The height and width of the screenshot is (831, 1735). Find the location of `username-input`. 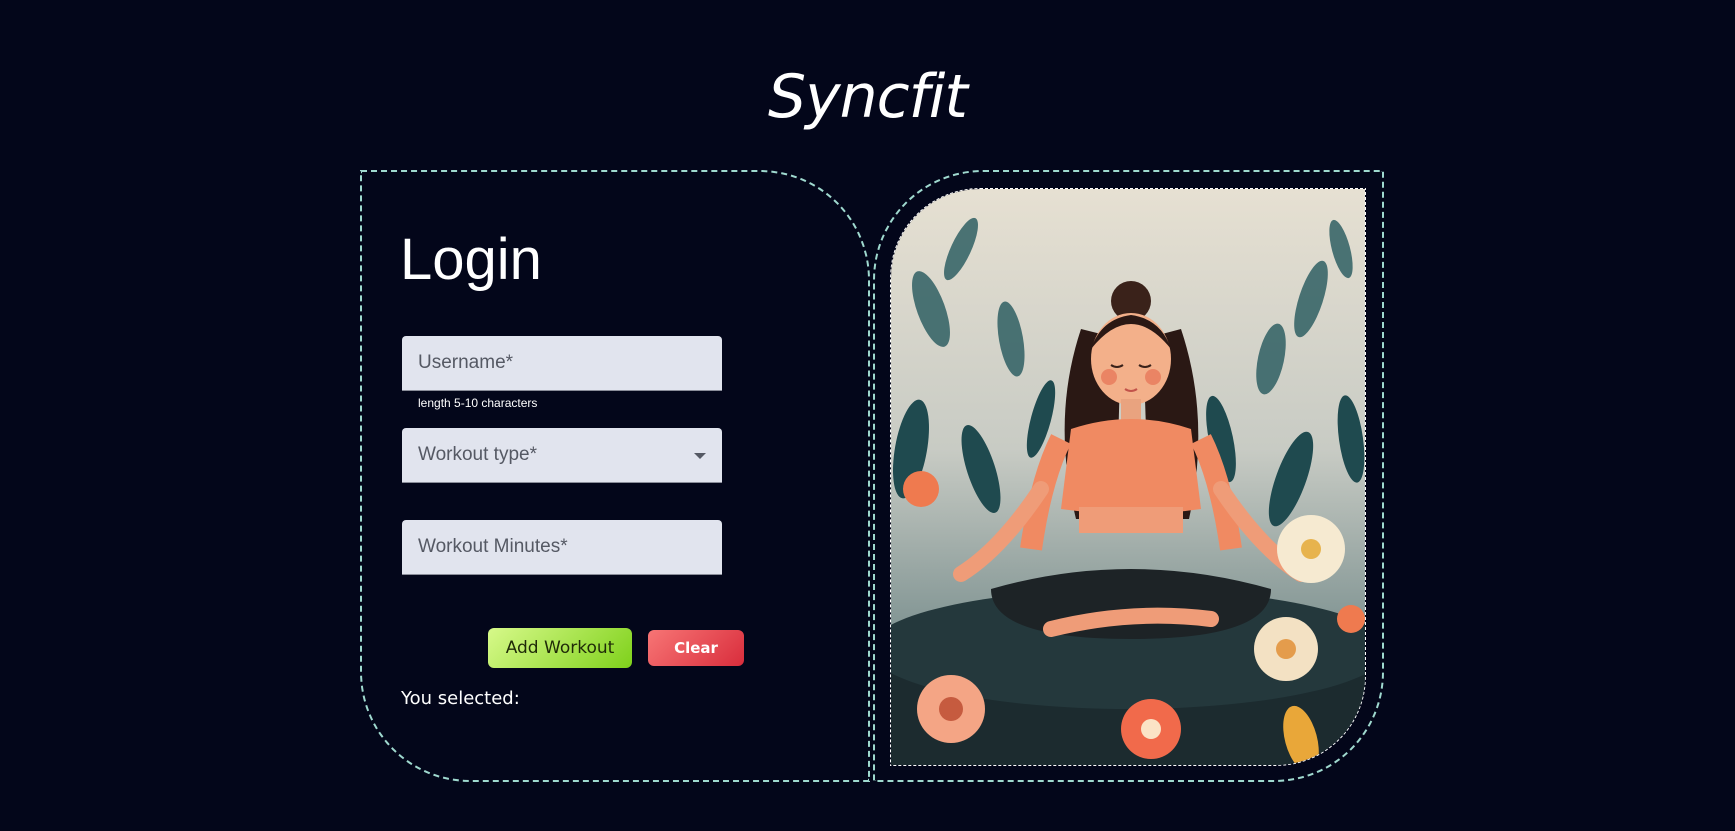

username-input is located at coordinates (562, 363).